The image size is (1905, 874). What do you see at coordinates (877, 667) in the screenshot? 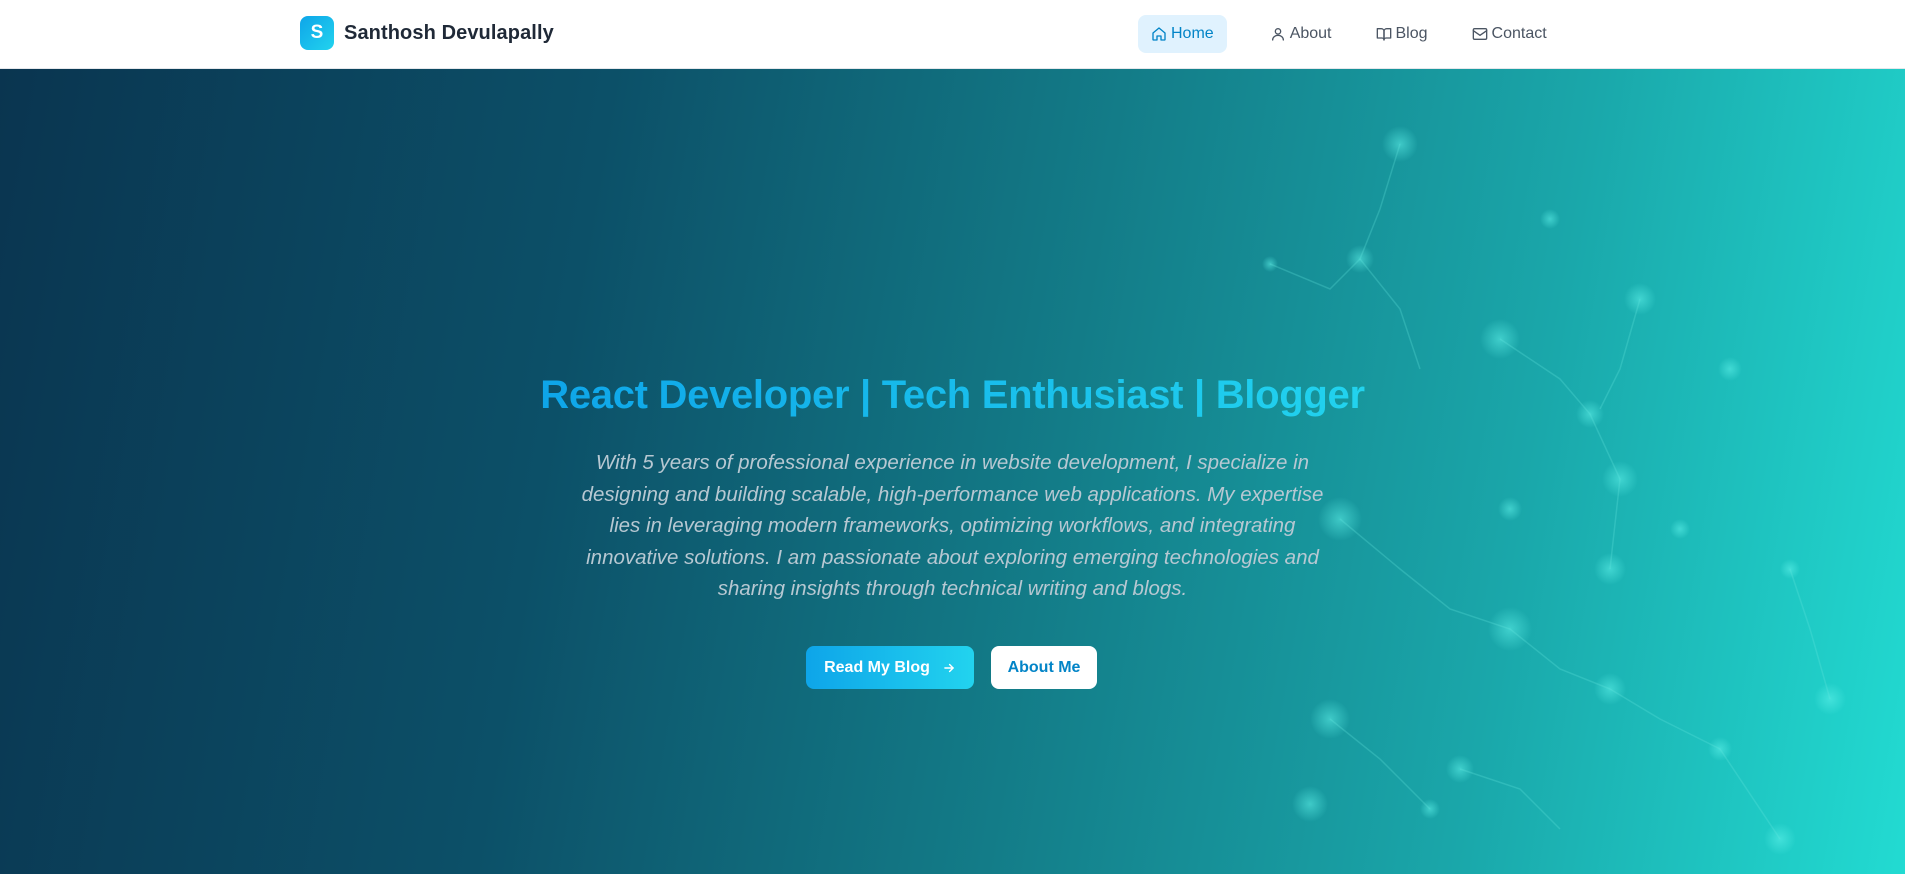
I see `read-my-blog-label: Read My Blog` at bounding box center [877, 667].